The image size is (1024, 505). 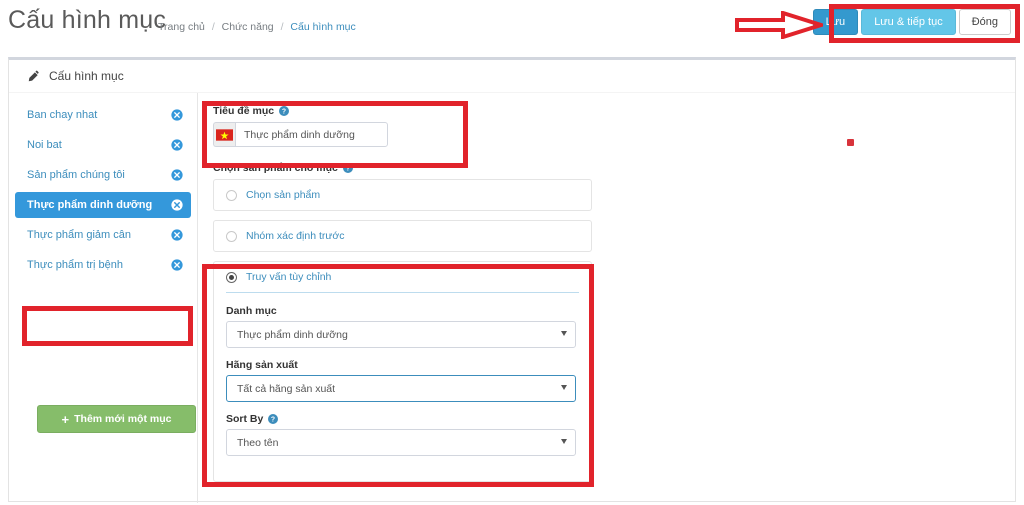 I want to click on sidebar-item-label: Thực phẩm giảm cân, so click(x=79, y=235).